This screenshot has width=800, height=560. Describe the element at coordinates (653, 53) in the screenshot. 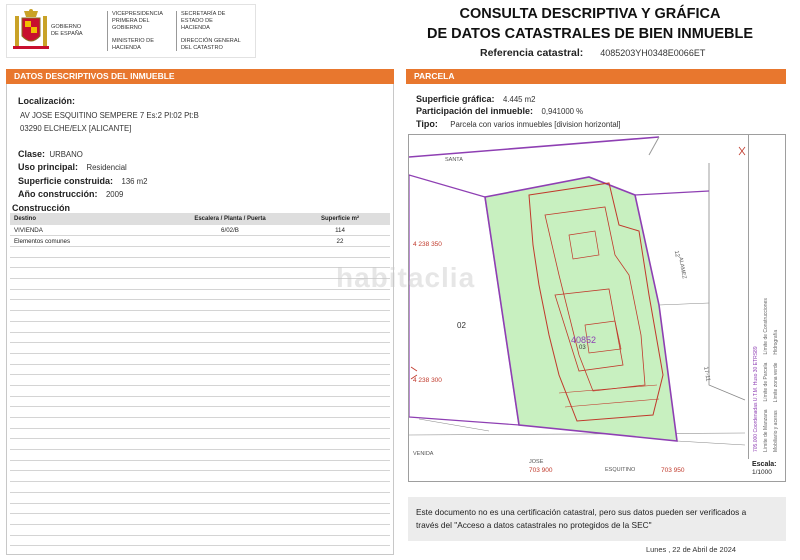

I see `reference-value: 4085203YH0348E0066ET` at that location.